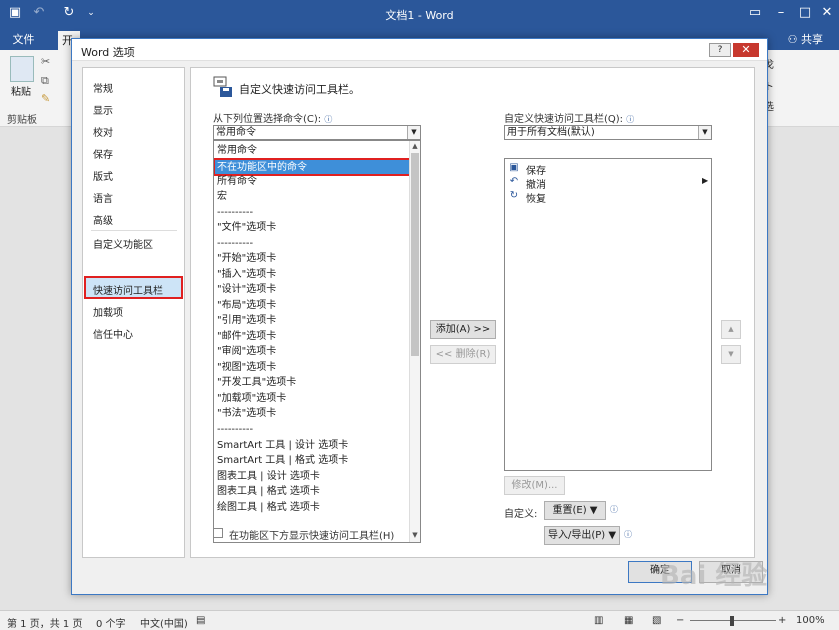 This screenshot has height=630, width=839. What do you see at coordinates (22, 120) in the screenshot?
I see `clipboard-group-label: 剪贴板` at bounding box center [22, 120].